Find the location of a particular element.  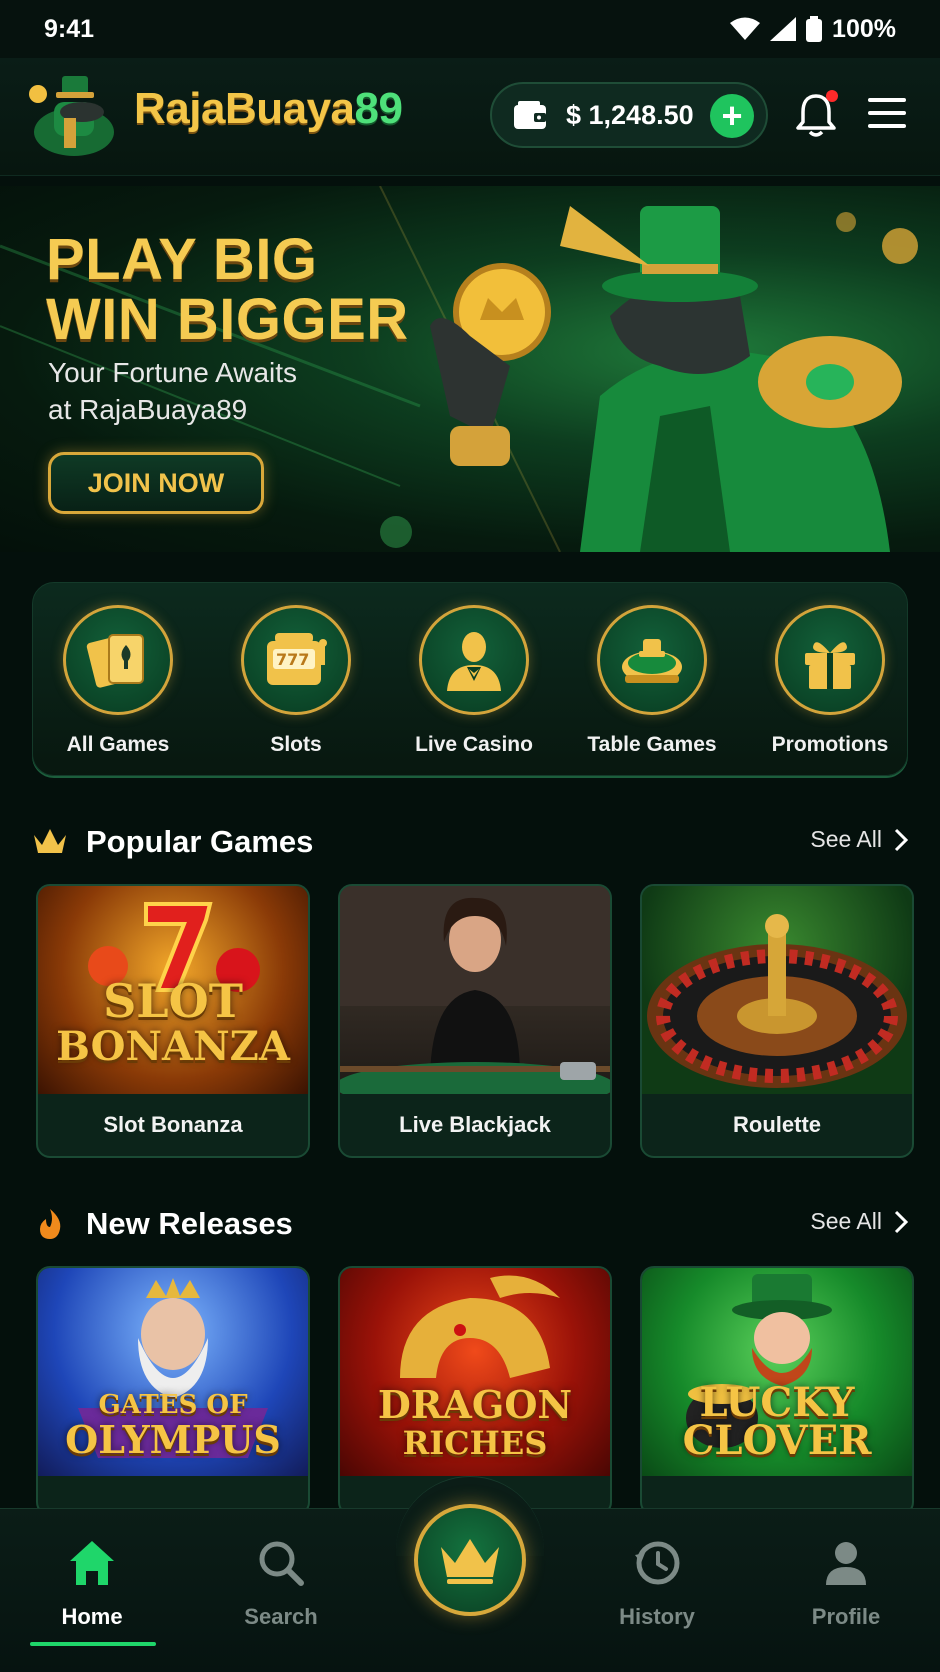

game-card-live-blackjack: Live Blackjack is located at coordinates (475, 1021).